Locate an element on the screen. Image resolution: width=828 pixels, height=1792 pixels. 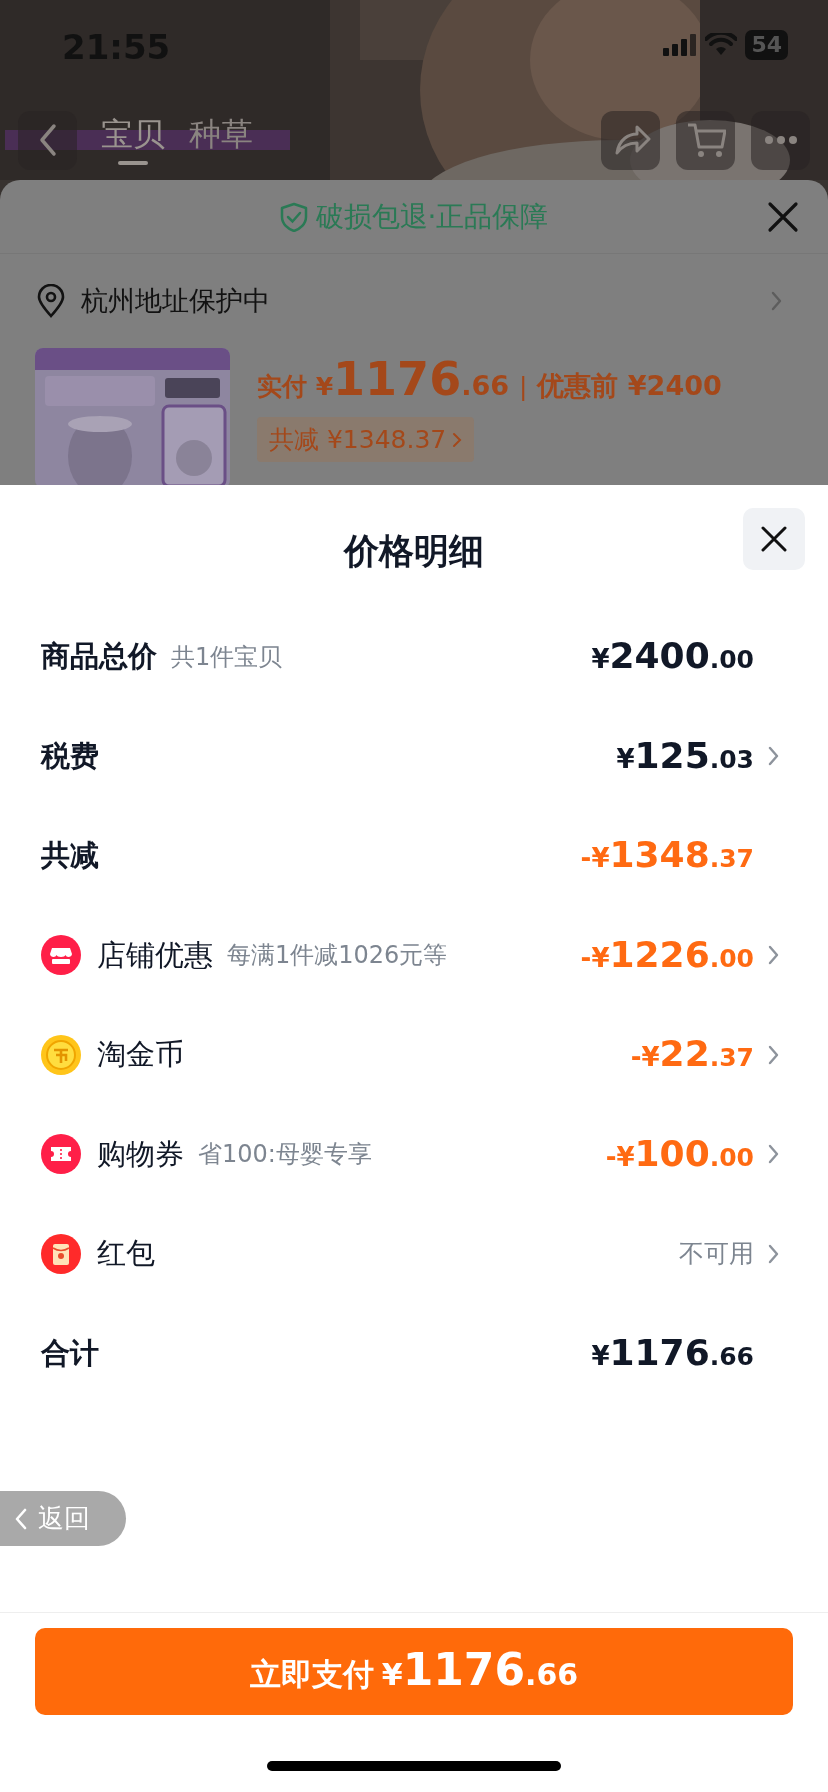
more-icon is located at coordinates (780, 140).